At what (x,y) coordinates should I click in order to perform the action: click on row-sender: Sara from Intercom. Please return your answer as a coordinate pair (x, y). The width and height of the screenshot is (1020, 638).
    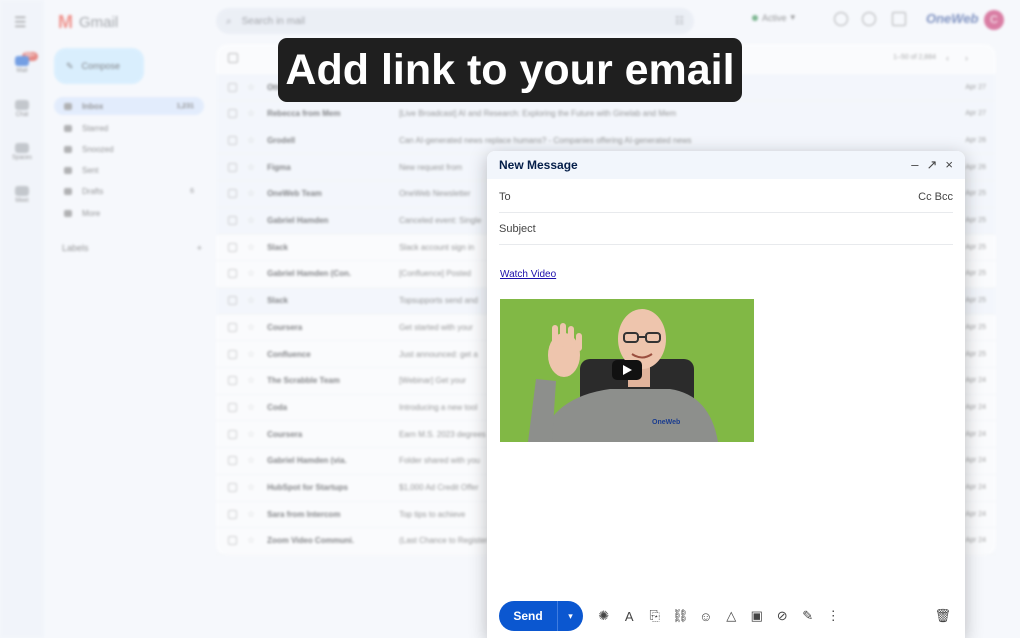
    Looking at the image, I should click on (304, 514).